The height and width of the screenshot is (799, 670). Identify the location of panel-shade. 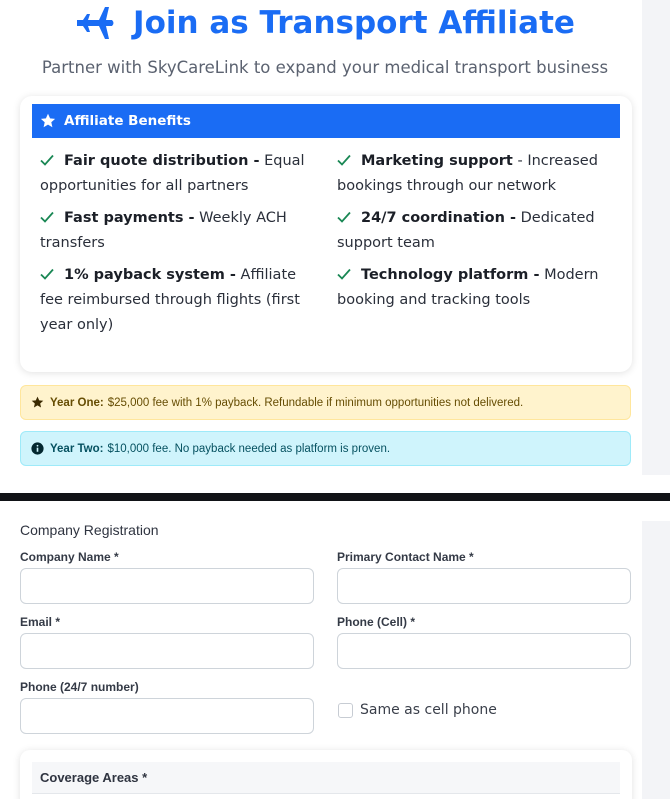
(656, 660).